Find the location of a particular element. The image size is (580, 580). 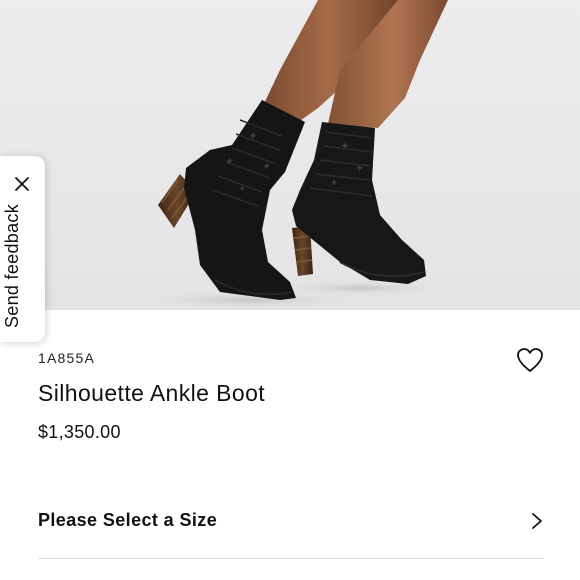

chevron-right-icon is located at coordinates (537, 521).